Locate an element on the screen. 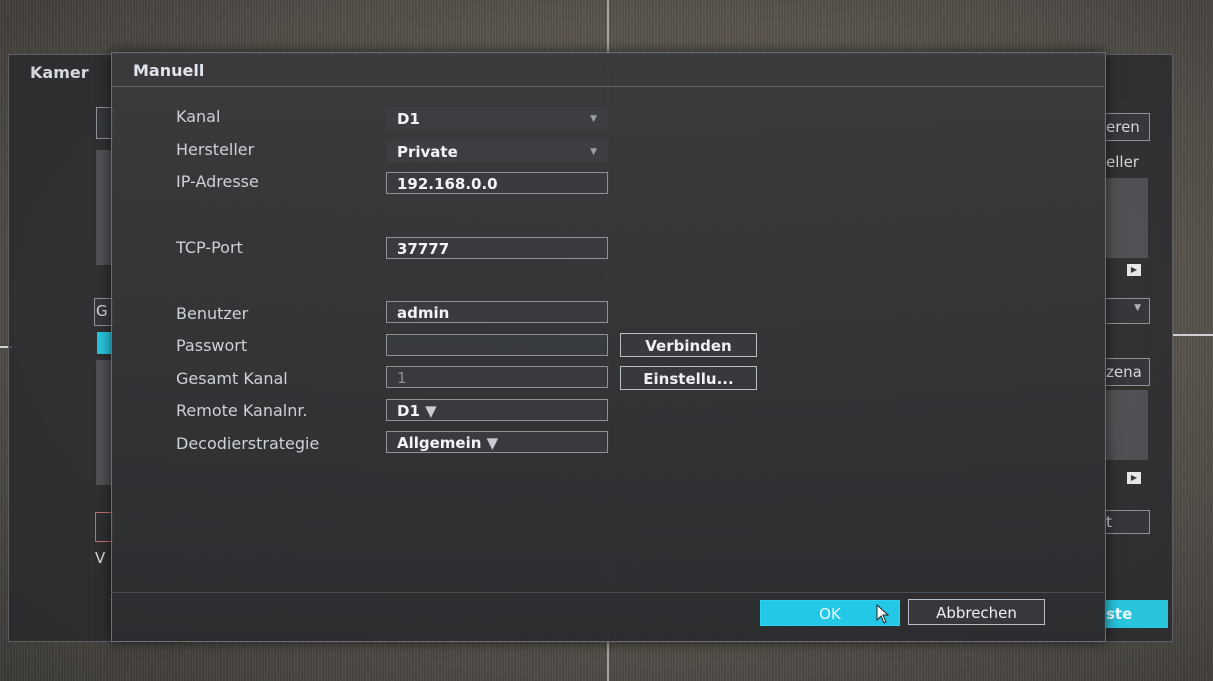 The width and height of the screenshot is (1213, 681). background-left-select-text: G is located at coordinates (102, 311).